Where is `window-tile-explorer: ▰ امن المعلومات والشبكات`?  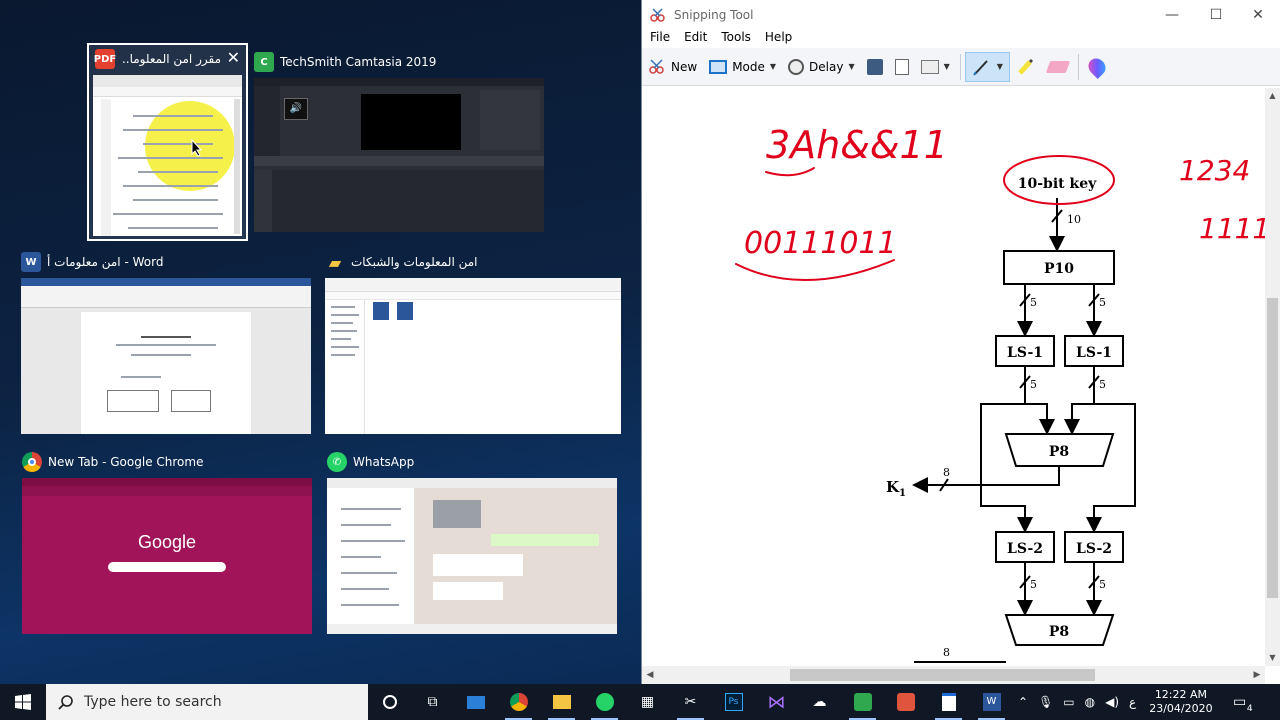 window-tile-explorer: ▰ امن المعلومات والشبكات is located at coordinates (473, 341).